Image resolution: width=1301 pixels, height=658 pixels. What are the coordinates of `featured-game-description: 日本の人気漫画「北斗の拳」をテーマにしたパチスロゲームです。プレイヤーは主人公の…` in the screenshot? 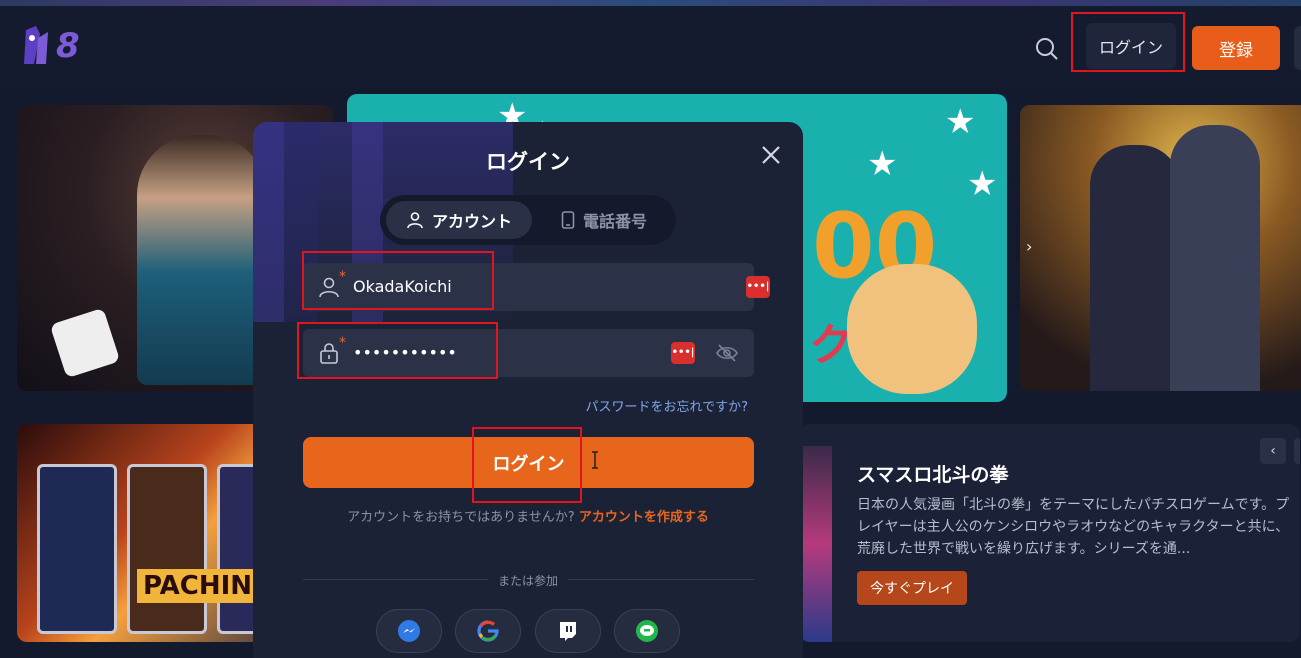 It's located at (1073, 527).